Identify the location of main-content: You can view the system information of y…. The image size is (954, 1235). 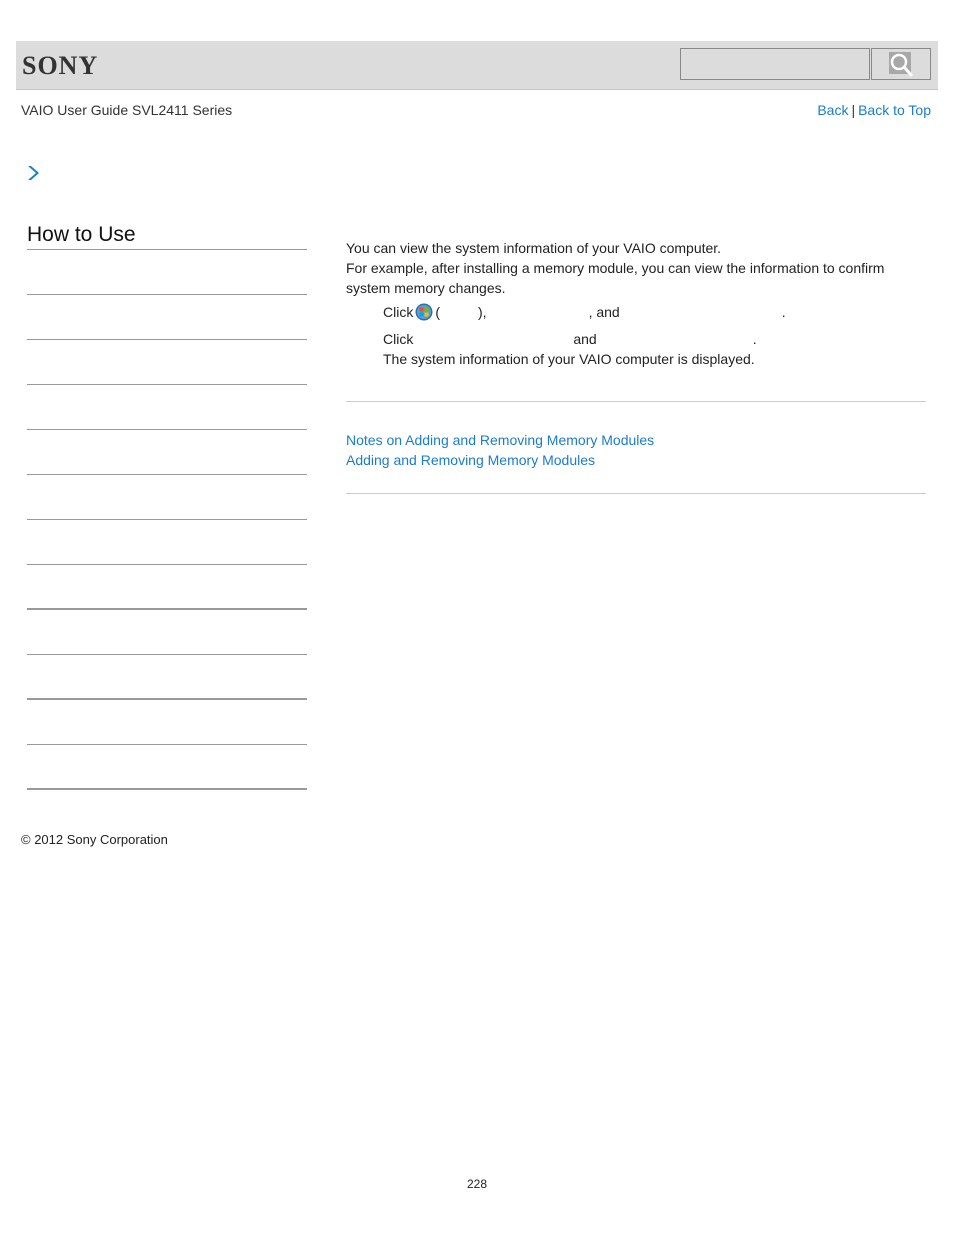
(636, 268).